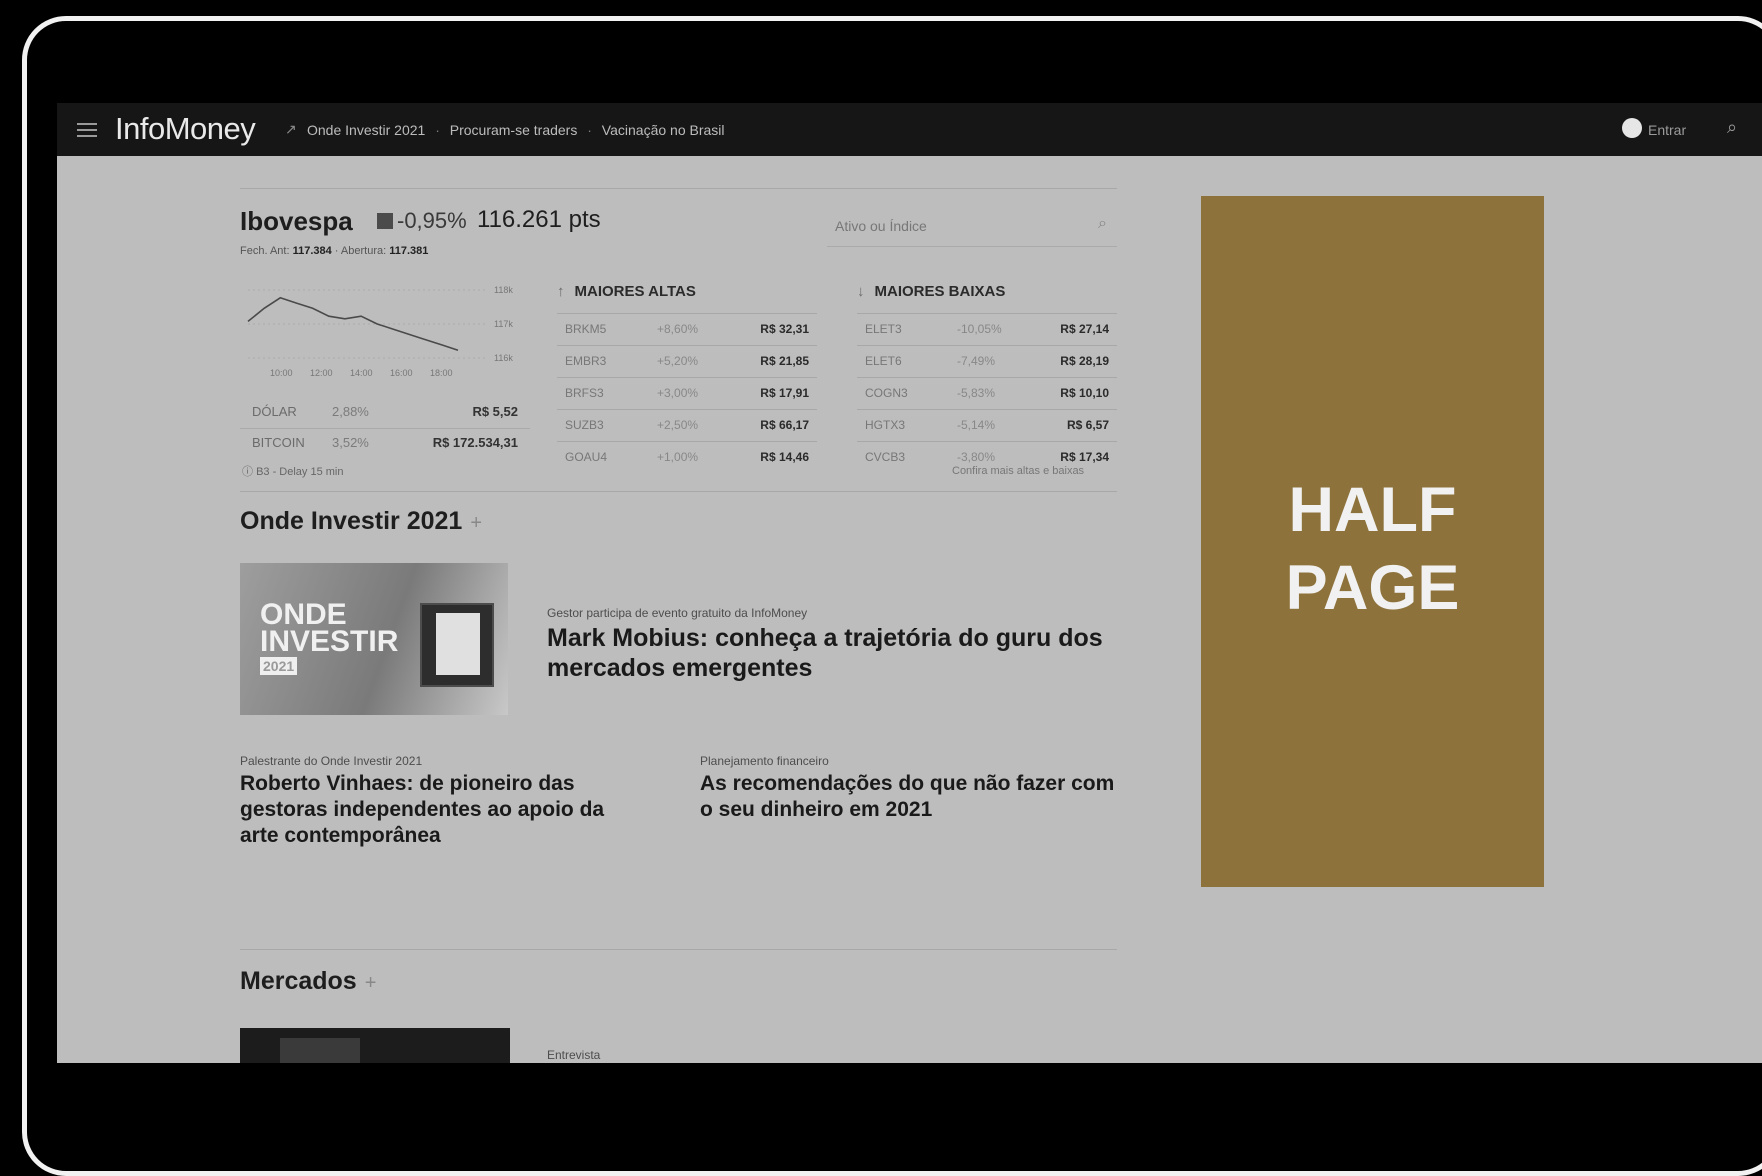 The width and height of the screenshot is (1762, 1176). Describe the element at coordinates (1632, 128) in the screenshot. I see `user-icon` at that location.